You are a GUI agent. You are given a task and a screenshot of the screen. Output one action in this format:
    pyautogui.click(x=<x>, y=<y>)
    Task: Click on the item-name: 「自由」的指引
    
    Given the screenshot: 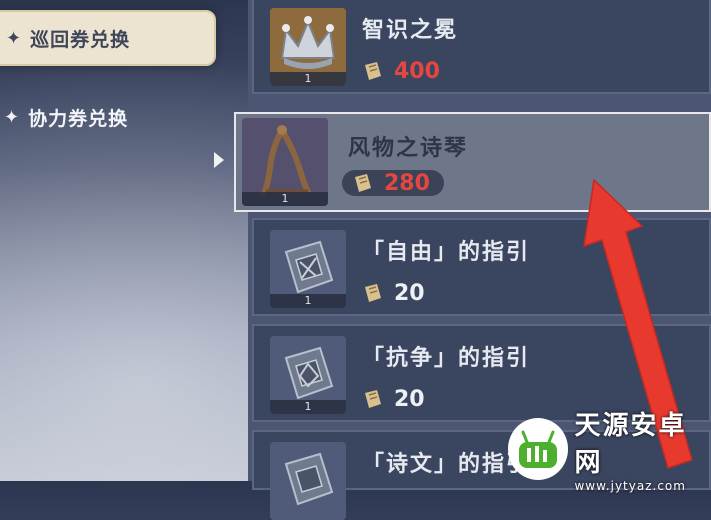 What is the action you would take?
    pyautogui.click(x=446, y=252)
    